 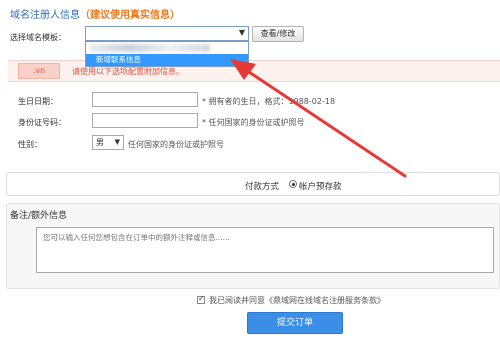 What do you see at coordinates (253, 122) in the screenshot?
I see `id-number-hint: * 任何国家的身份证或护照号` at bounding box center [253, 122].